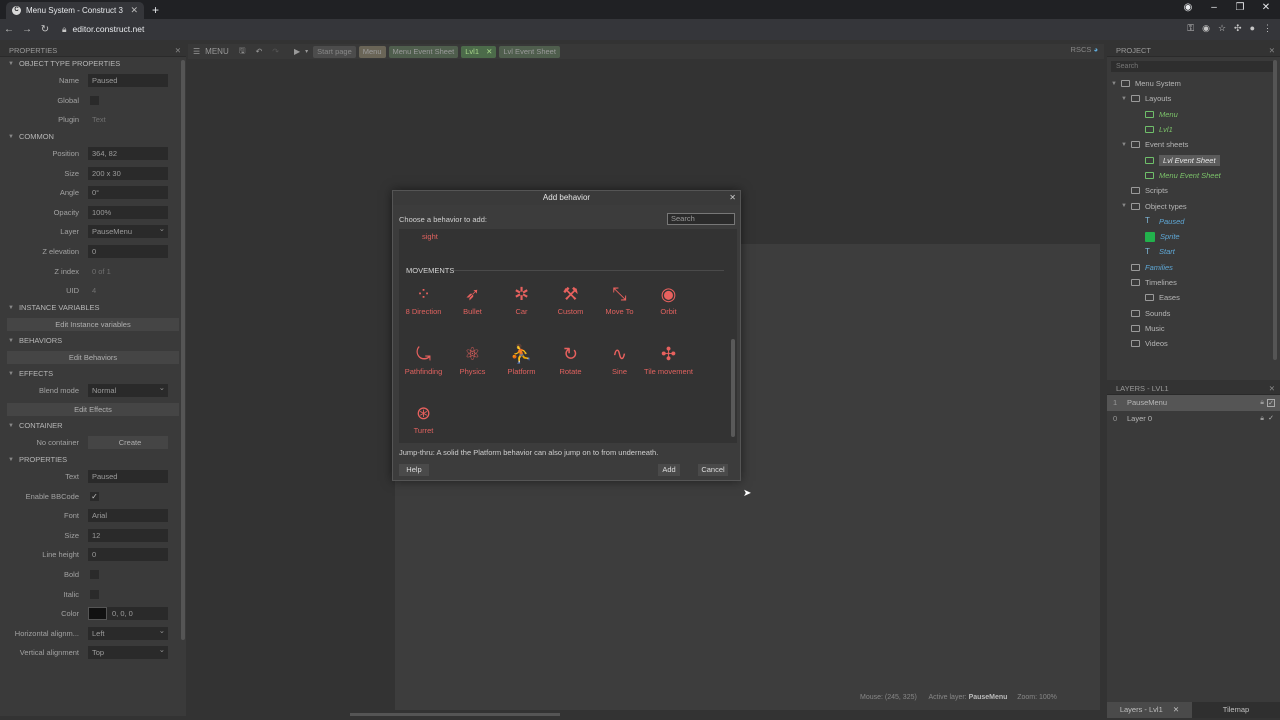 Image resolution: width=1280 pixels, height=720 pixels. I want to click on blend-mode-select: Normal, so click(128, 390).